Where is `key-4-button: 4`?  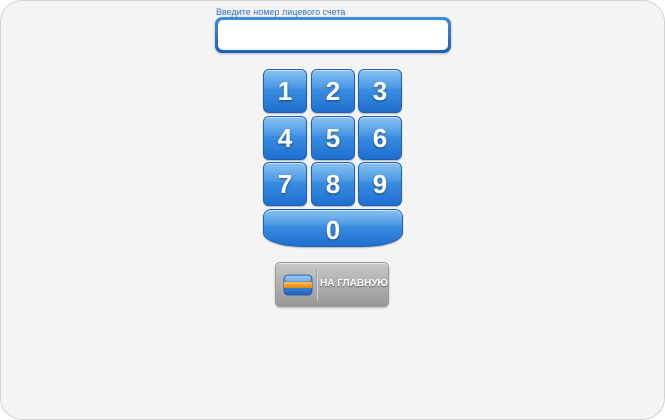 key-4-button: 4 is located at coordinates (285, 138).